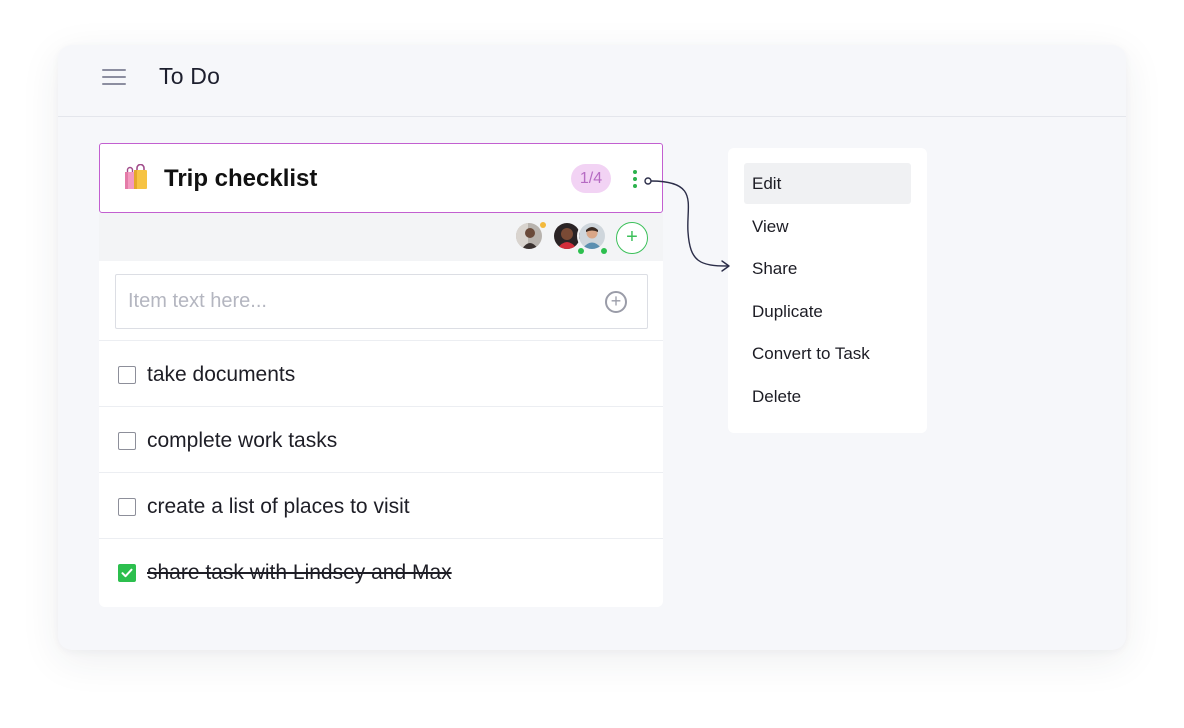 This screenshot has width=1184, height=728. Describe the element at coordinates (136, 176) in the screenshot. I see `shopping-bag-icon` at that location.